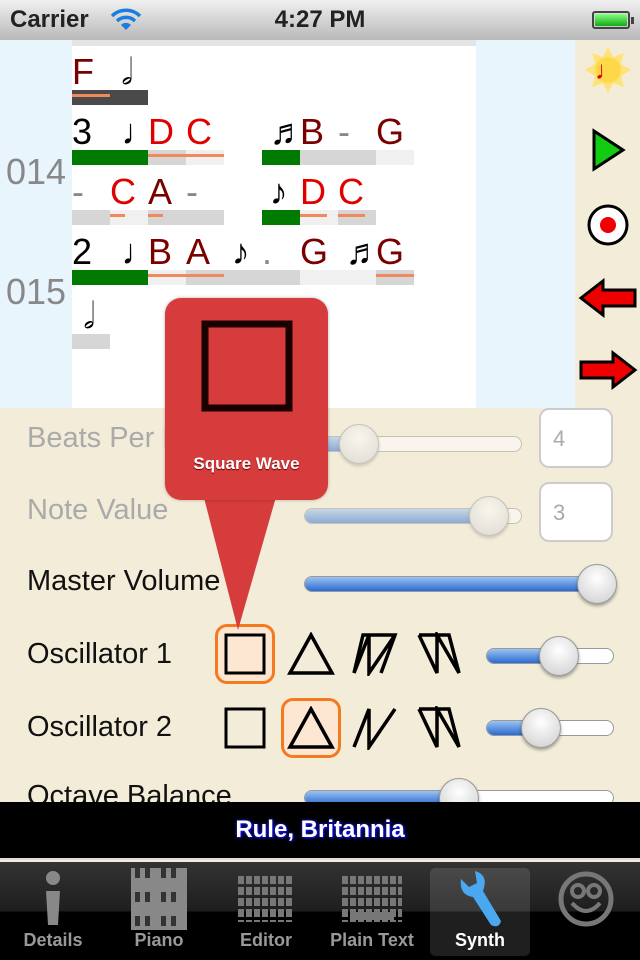 This screenshot has height=960, width=640. I want to click on bar-number: 015, so click(36, 291).